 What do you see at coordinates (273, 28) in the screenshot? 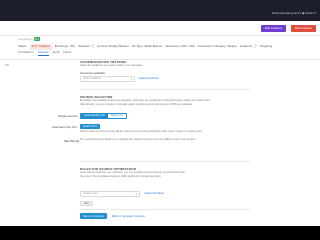
I see `add-creative-button: Add Creative` at bounding box center [273, 28].